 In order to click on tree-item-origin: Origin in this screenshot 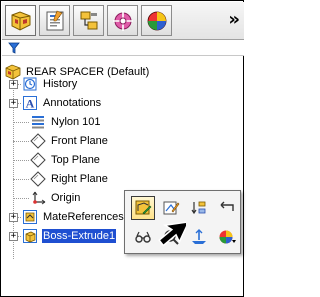, I will do `click(55, 198)`.